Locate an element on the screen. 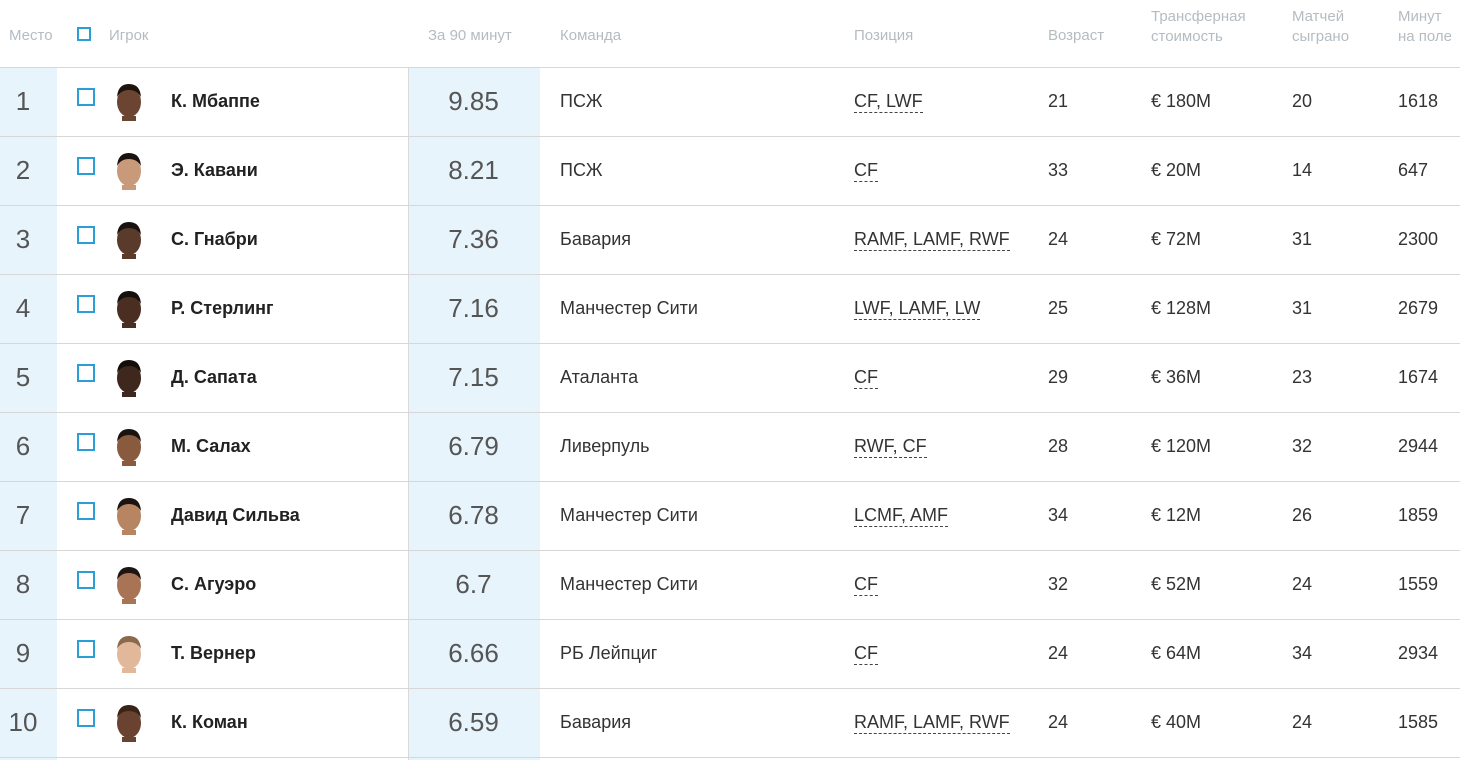  age-value: 32 is located at coordinates (1058, 584).